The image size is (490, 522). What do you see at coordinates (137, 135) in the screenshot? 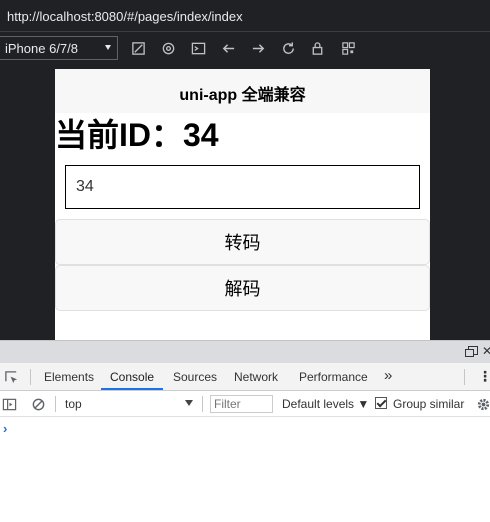
I see `page-title: 当前ID：34` at bounding box center [137, 135].